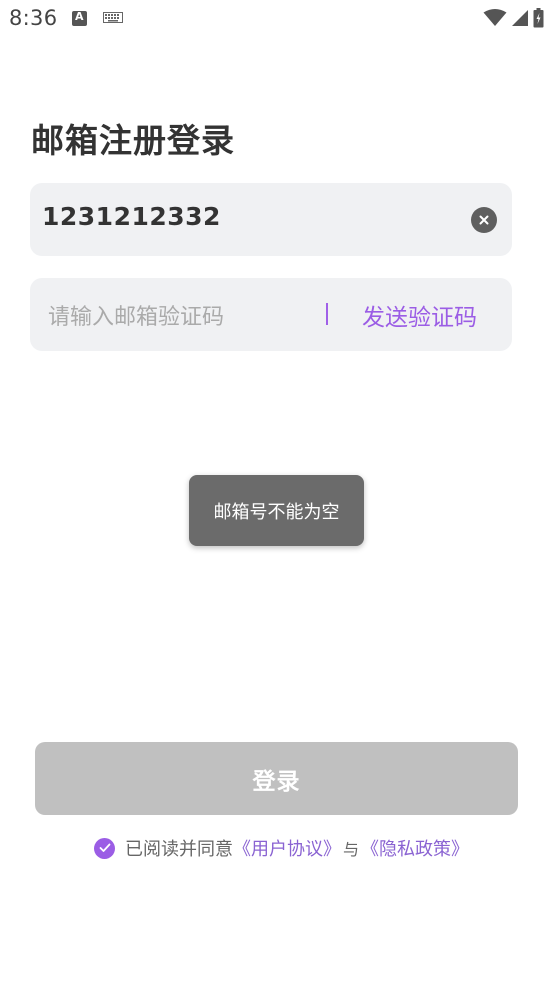 The width and height of the screenshot is (554, 985). Describe the element at coordinates (271, 314) in the screenshot. I see `verification-code-field: 请输入邮箱验证码 发送验证码` at that location.